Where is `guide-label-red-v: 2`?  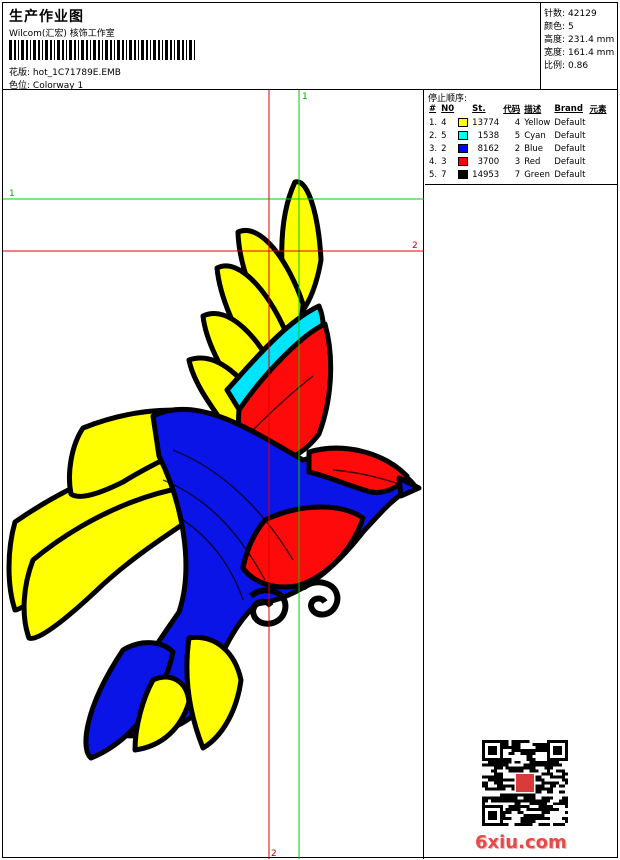 guide-label-red-v: 2 is located at coordinates (274, 854).